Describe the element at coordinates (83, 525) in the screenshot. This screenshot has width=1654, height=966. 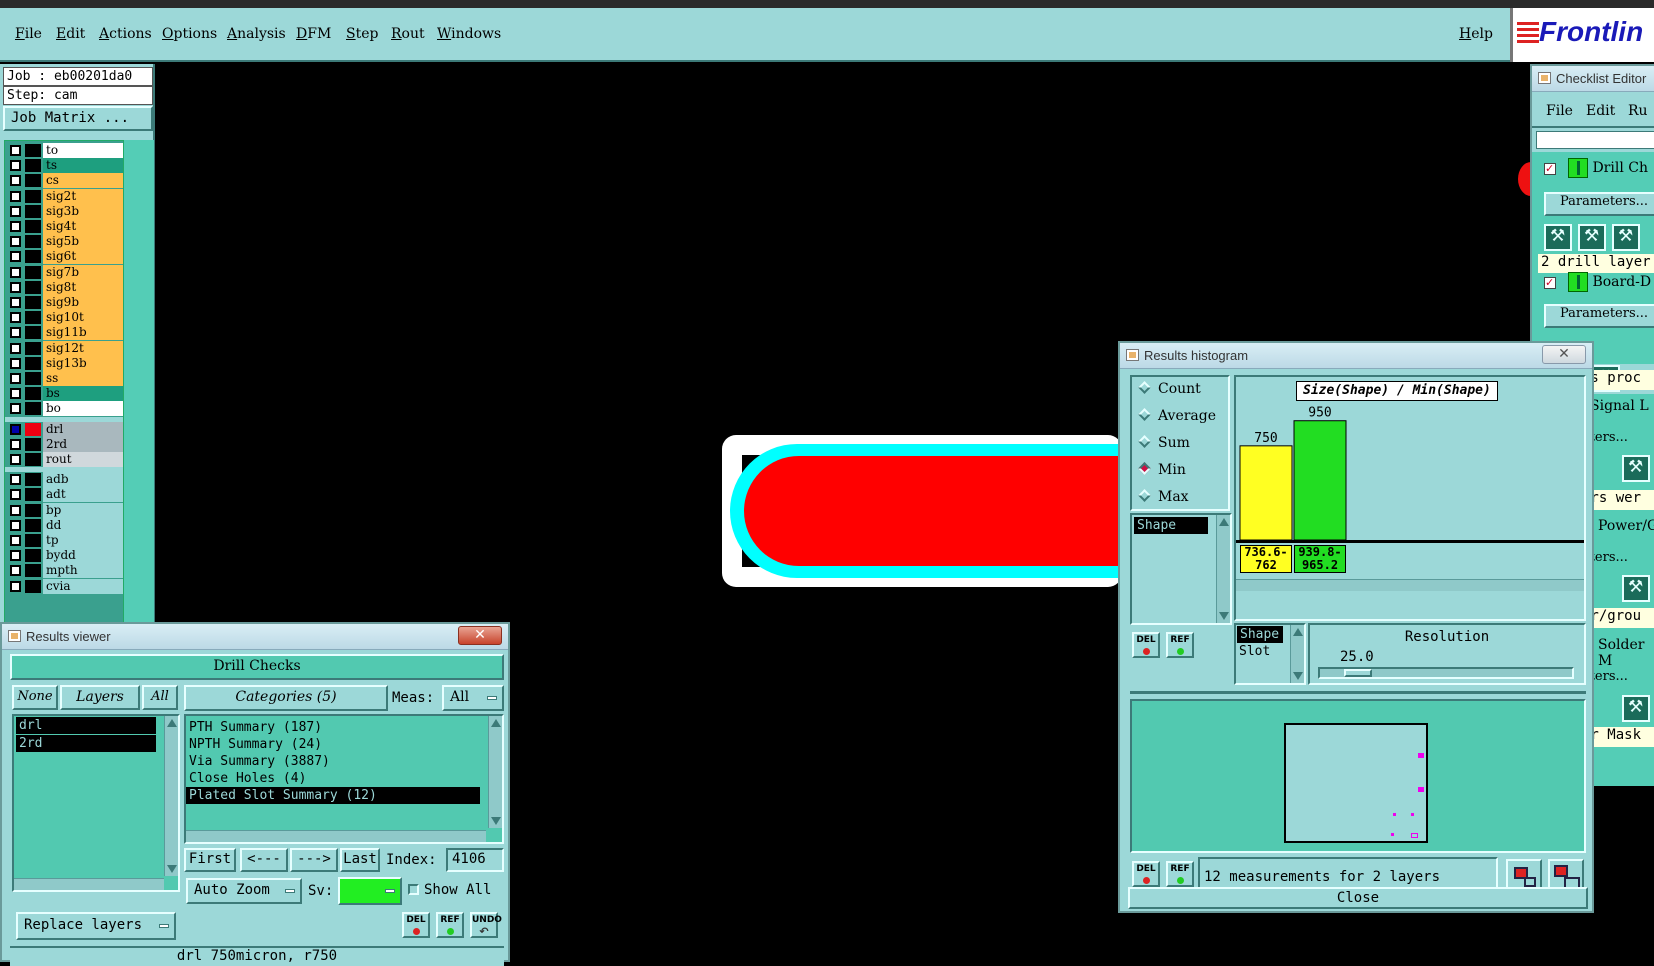
I see `layer-name: dd` at that location.